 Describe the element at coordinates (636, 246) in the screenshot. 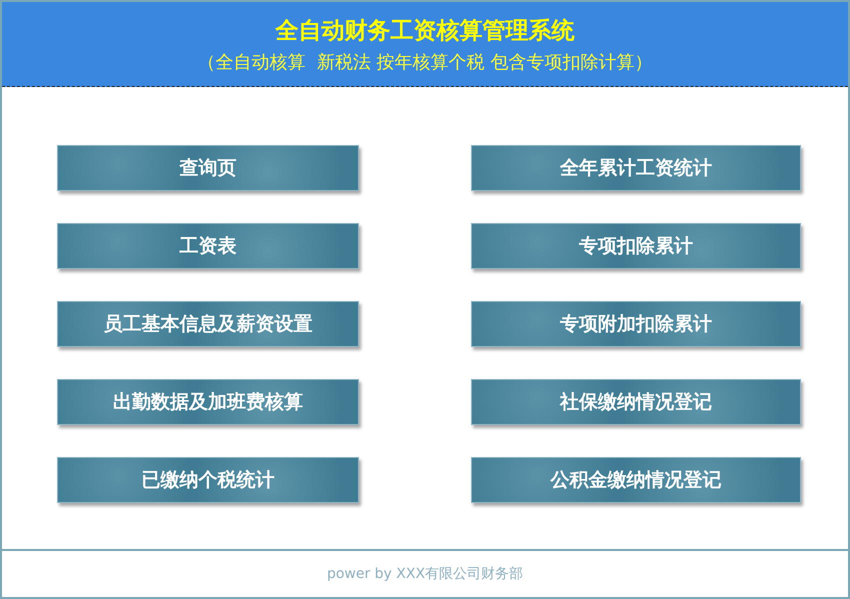

I see `menu-button: 专项扣除累计` at that location.